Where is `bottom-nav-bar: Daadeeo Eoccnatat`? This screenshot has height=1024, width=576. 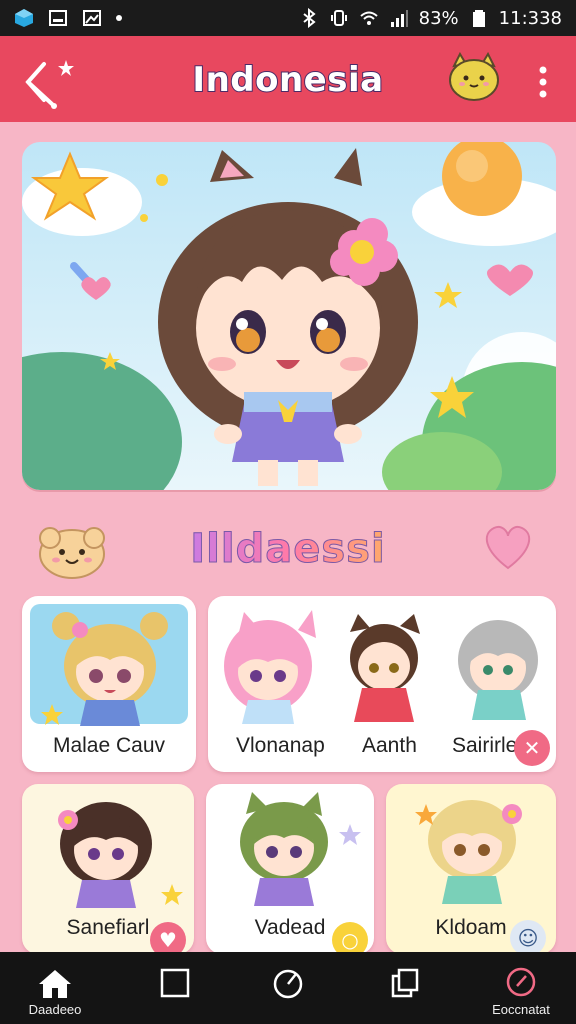 bottom-nav-bar: Daadeeo Eoccnatat is located at coordinates (288, 988).